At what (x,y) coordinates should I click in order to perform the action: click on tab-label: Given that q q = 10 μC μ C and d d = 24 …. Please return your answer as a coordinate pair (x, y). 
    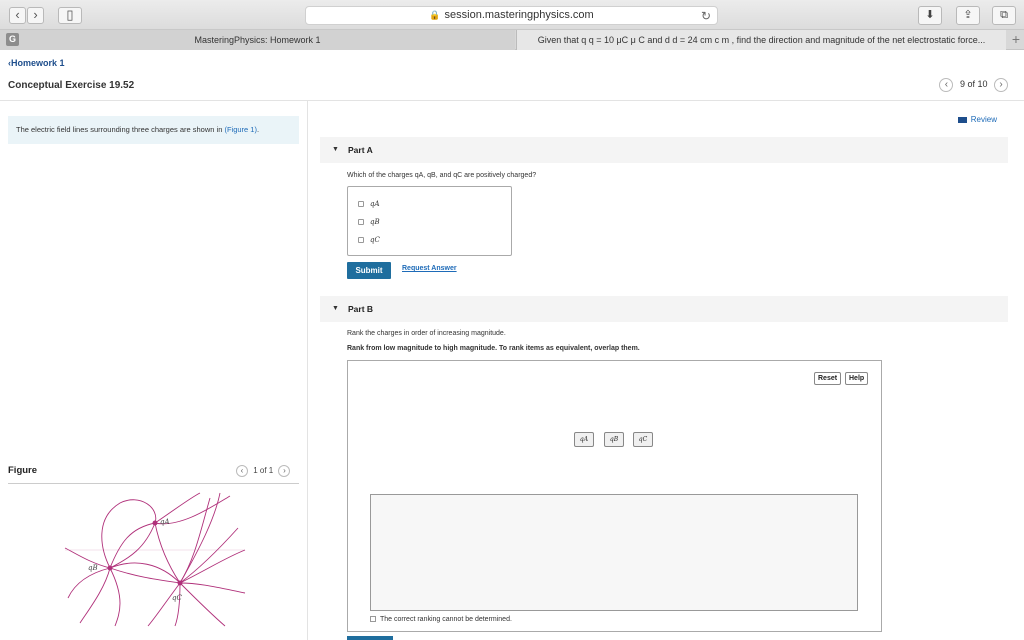
    Looking at the image, I should click on (761, 40).